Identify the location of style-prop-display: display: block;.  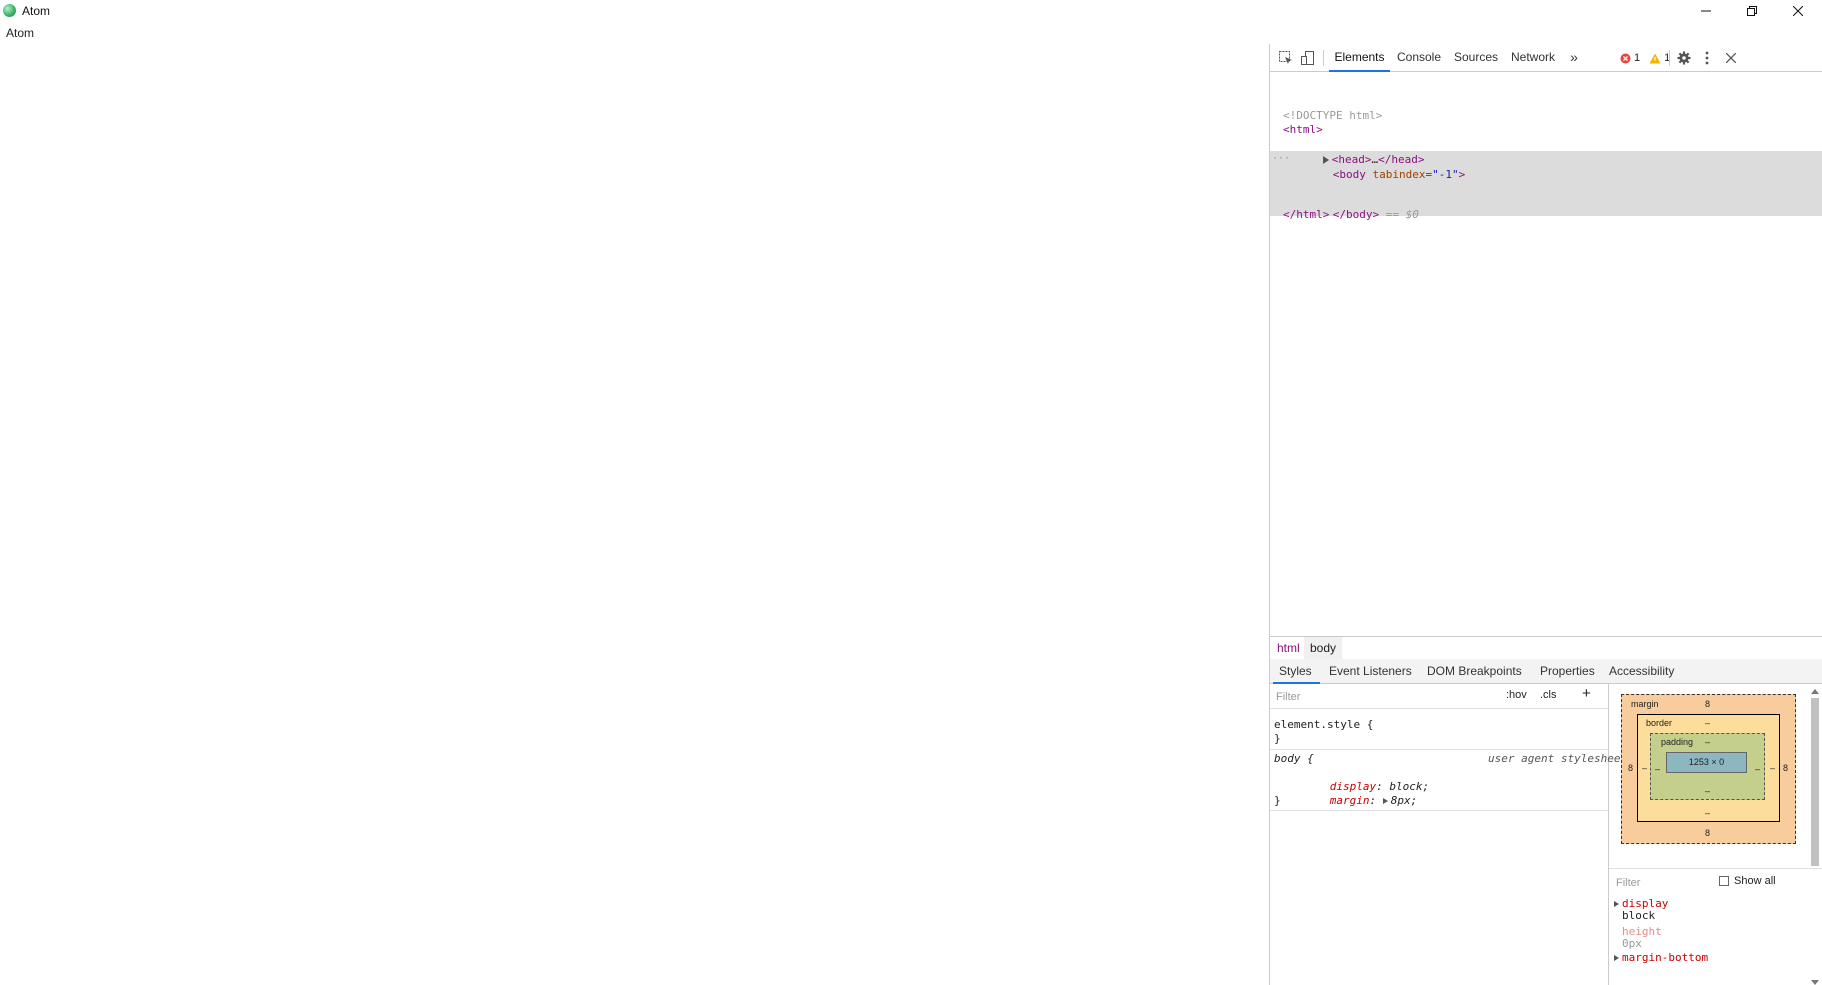
(1359, 779).